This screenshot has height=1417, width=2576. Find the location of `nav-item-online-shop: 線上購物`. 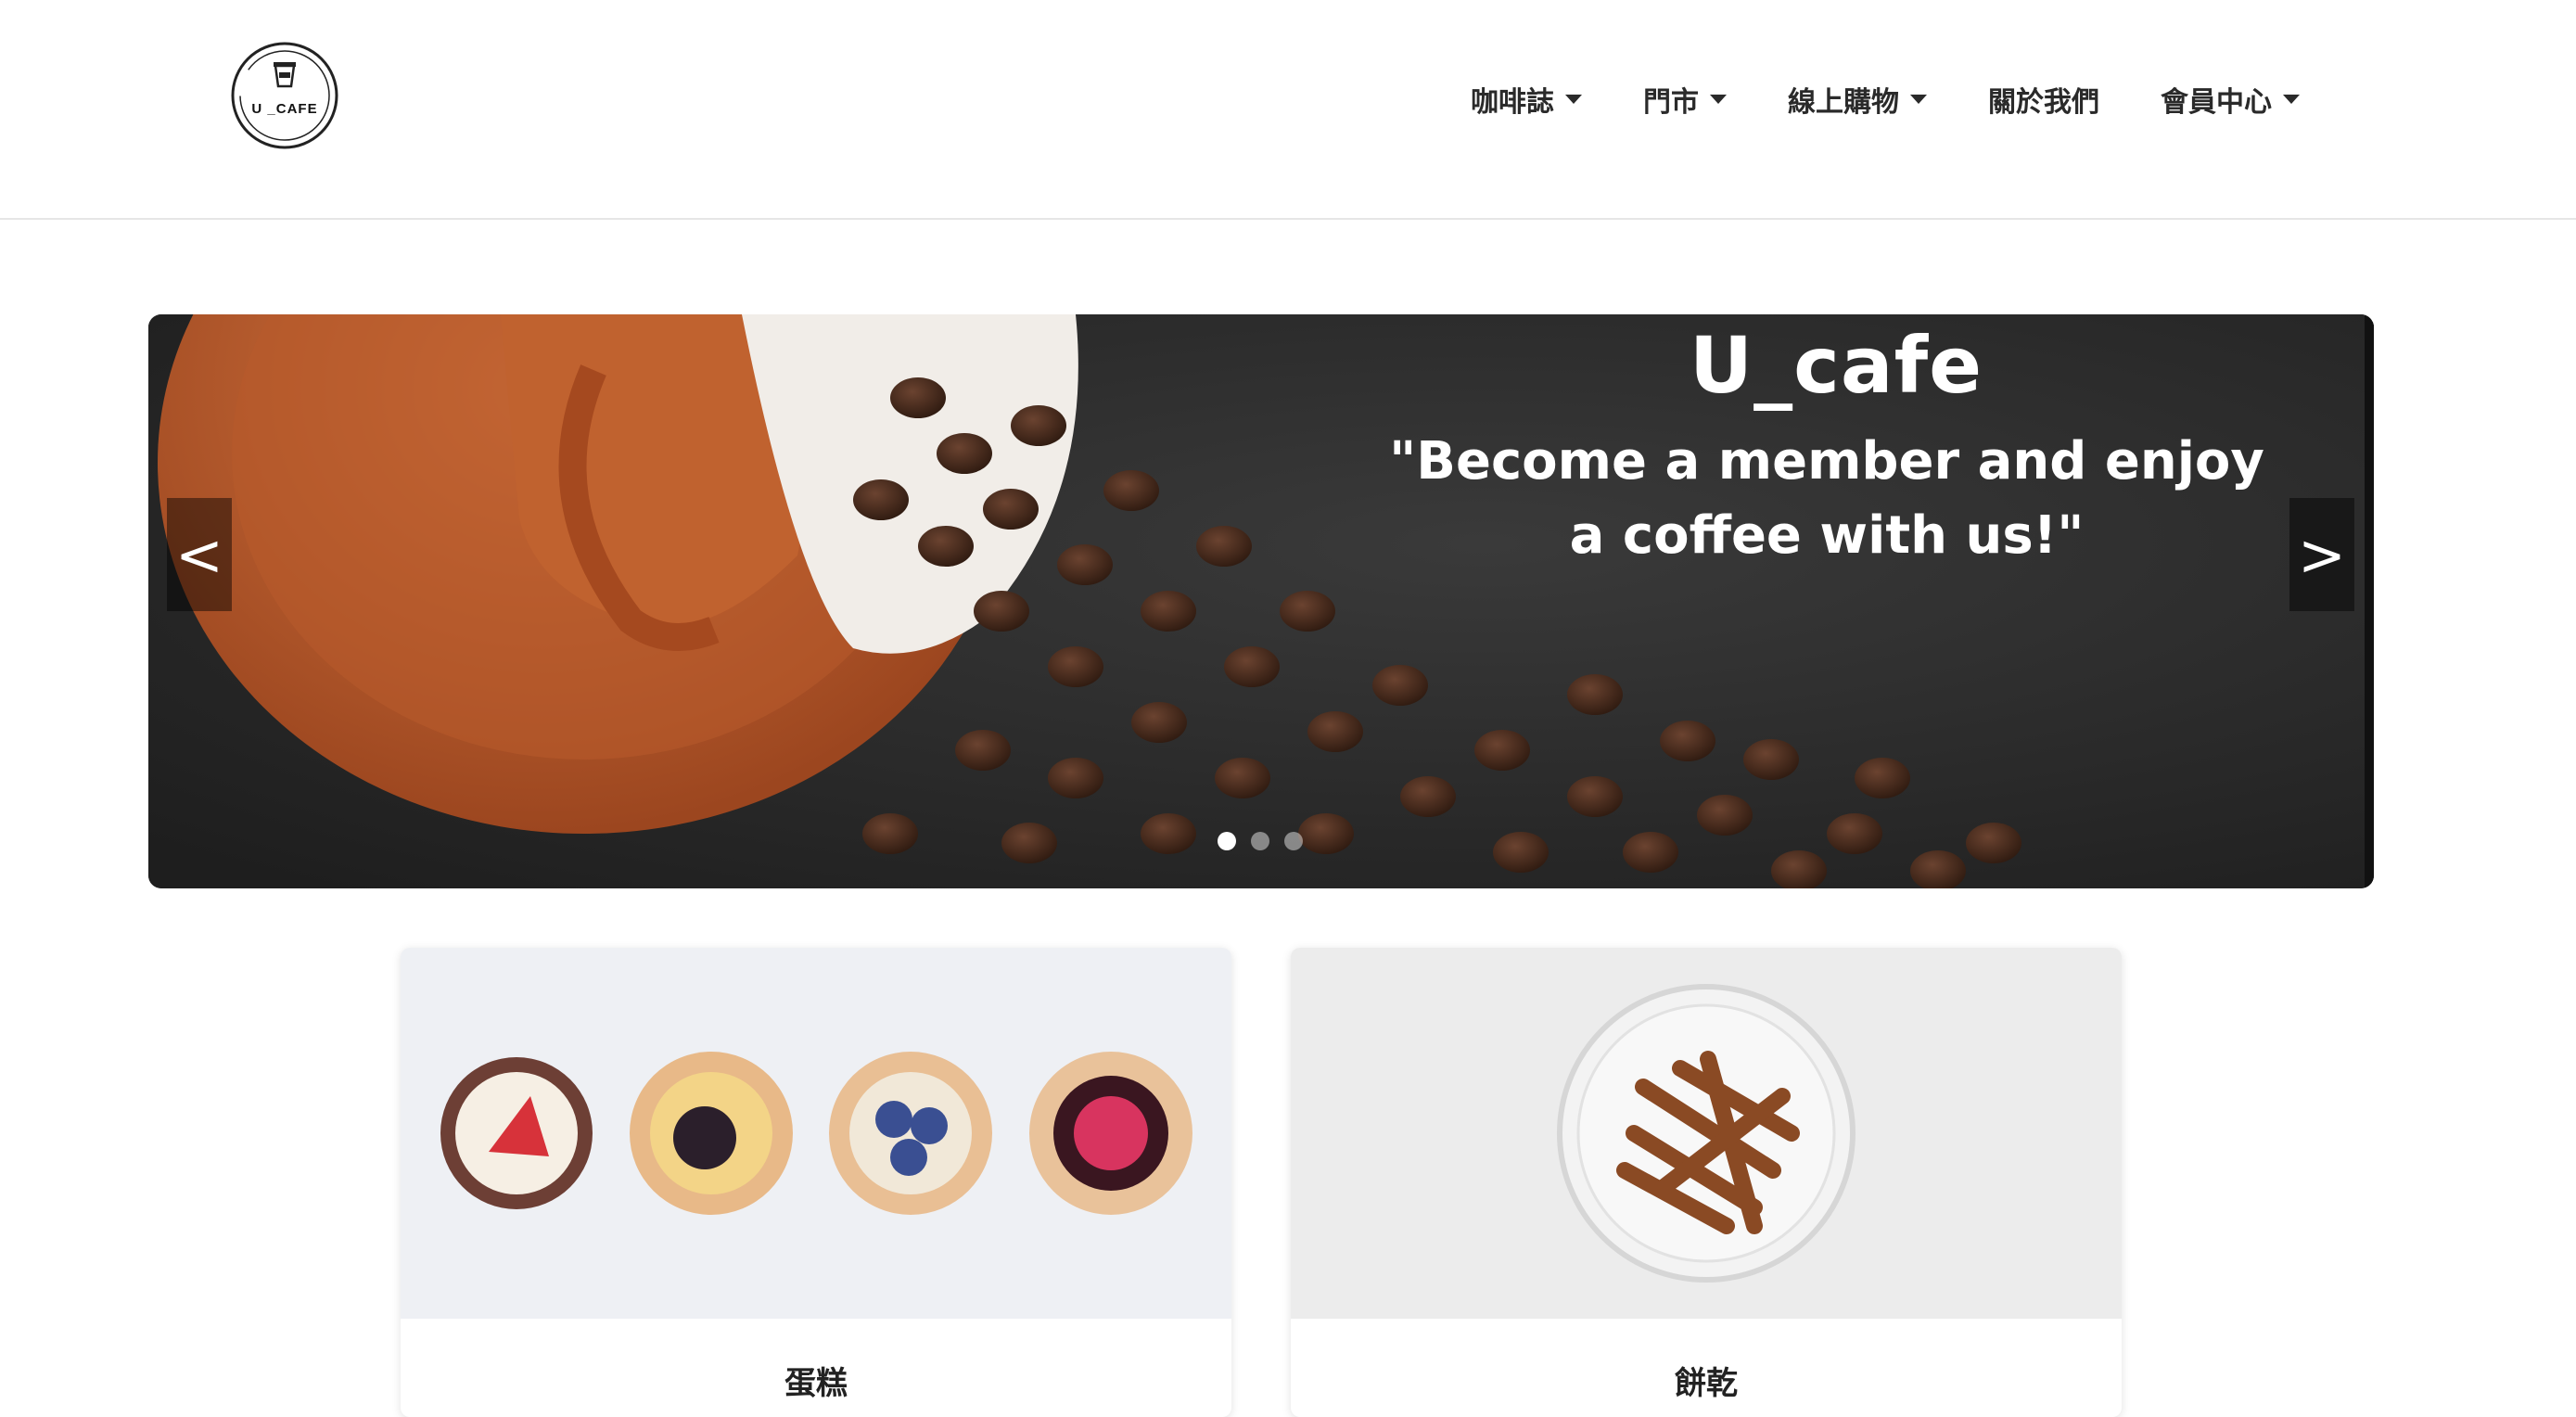

nav-item-online-shop: 線上購物 is located at coordinates (1858, 100).